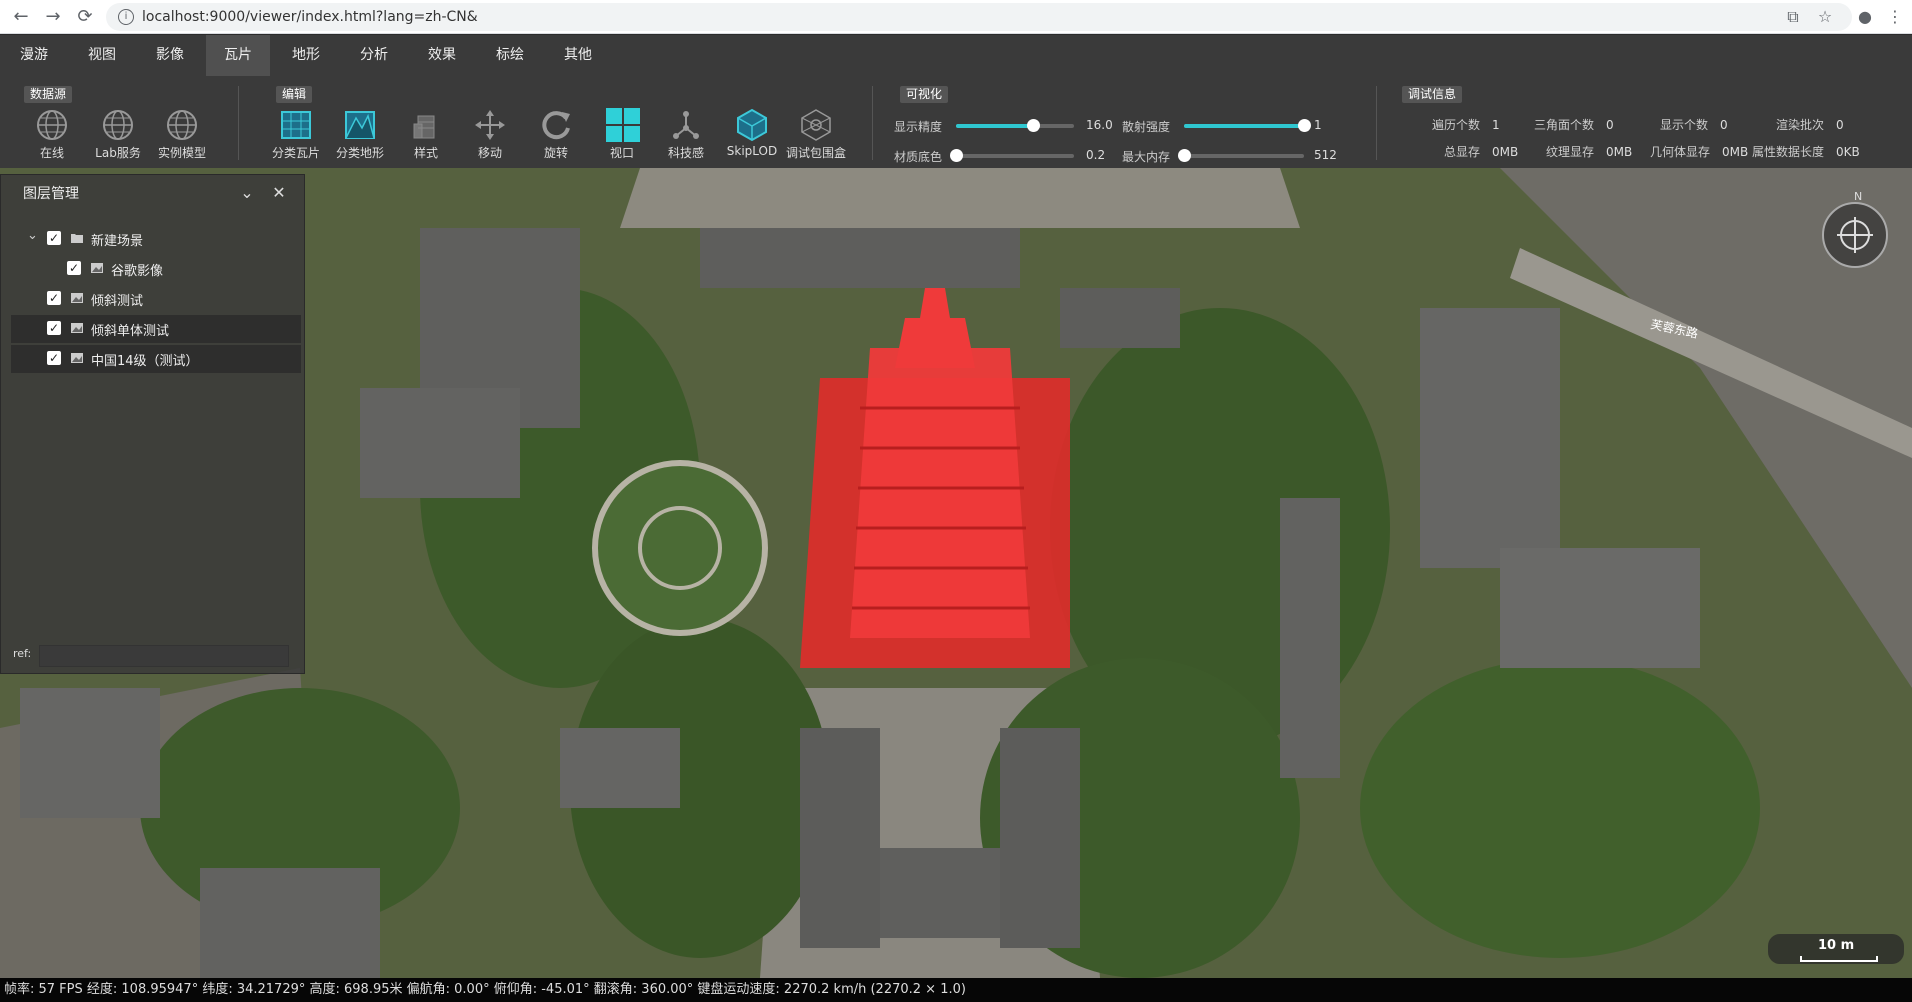  What do you see at coordinates (1788, 152) in the screenshot?
I see `attribute-length-label: 属性数据长度` at bounding box center [1788, 152].